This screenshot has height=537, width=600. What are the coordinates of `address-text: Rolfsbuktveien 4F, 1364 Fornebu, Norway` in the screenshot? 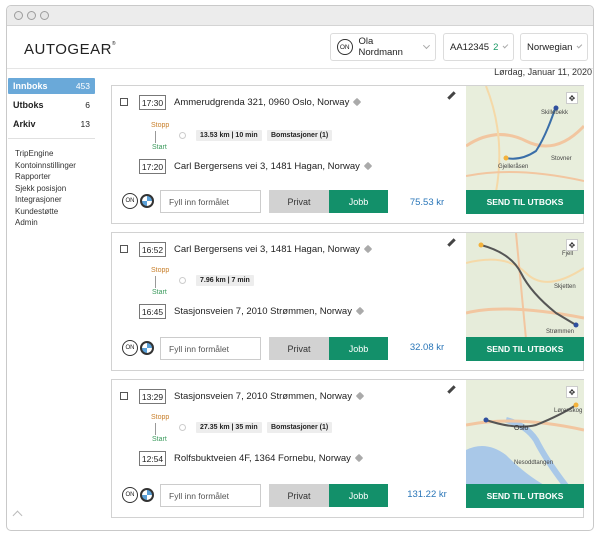 It's located at (262, 458).